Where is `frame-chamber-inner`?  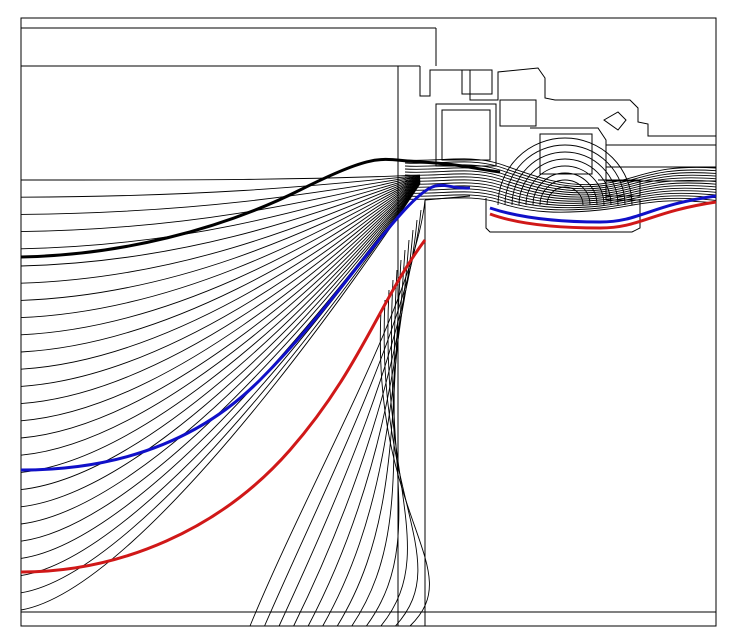
frame-chamber-inner is located at coordinates (466, 135).